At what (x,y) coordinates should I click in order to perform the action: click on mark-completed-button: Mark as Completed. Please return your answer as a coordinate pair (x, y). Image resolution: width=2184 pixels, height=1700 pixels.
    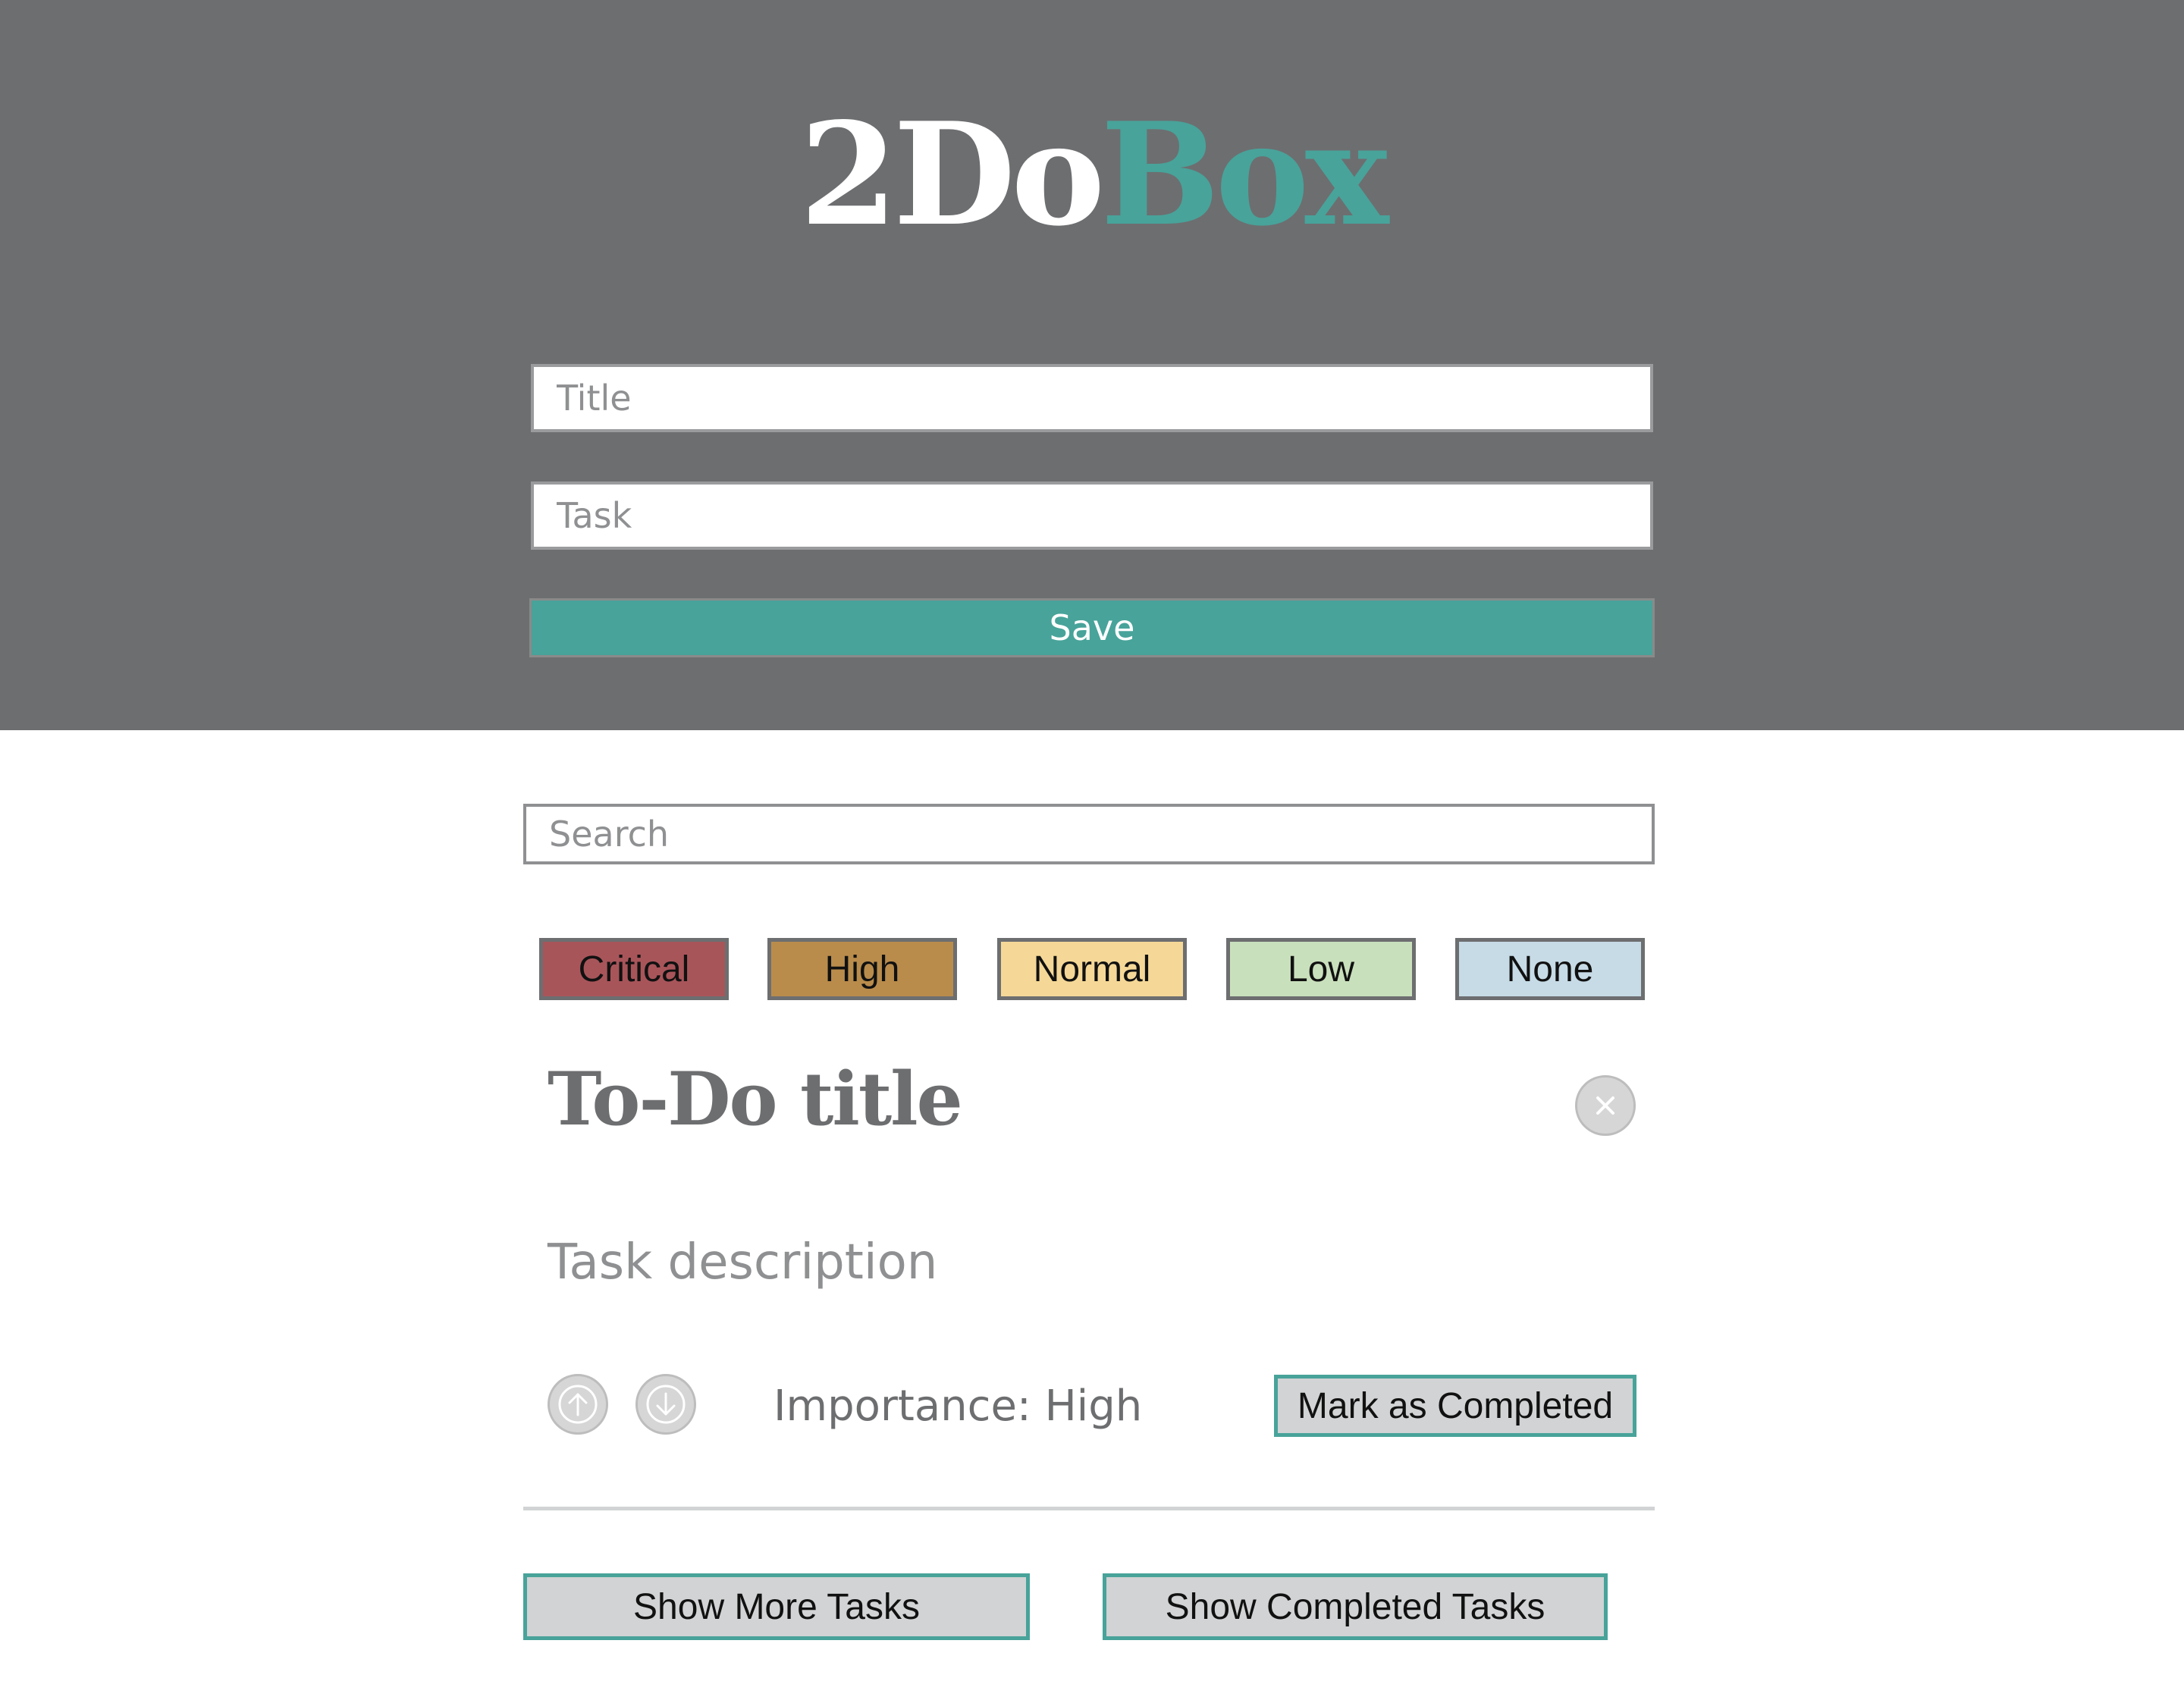
    Looking at the image, I should click on (1455, 1406).